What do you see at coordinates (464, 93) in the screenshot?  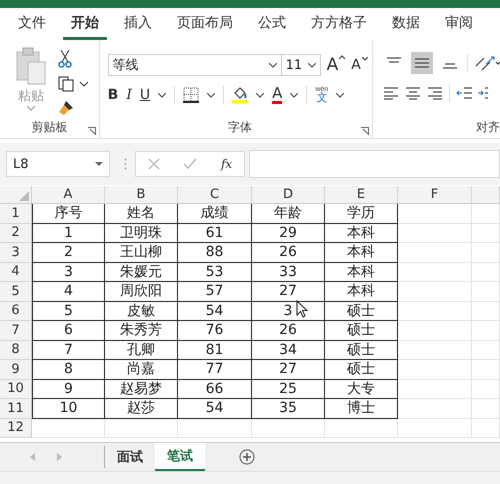 I see `decrease-indent-icon` at bounding box center [464, 93].